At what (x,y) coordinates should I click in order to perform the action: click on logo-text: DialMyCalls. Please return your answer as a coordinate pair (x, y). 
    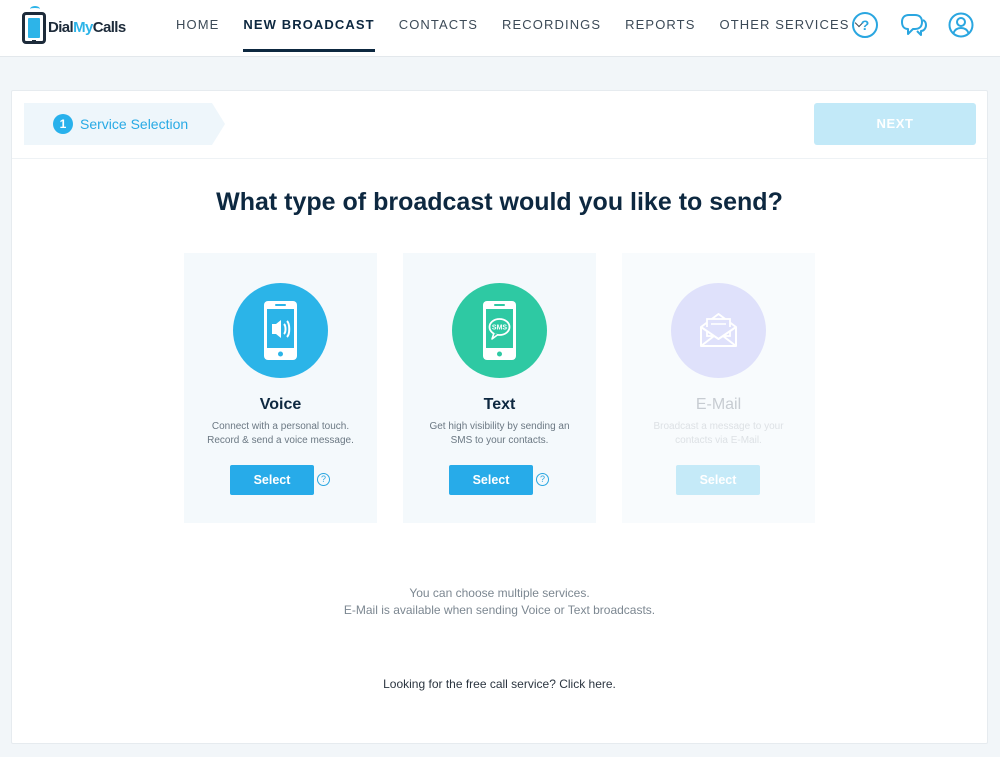
    Looking at the image, I should click on (87, 27).